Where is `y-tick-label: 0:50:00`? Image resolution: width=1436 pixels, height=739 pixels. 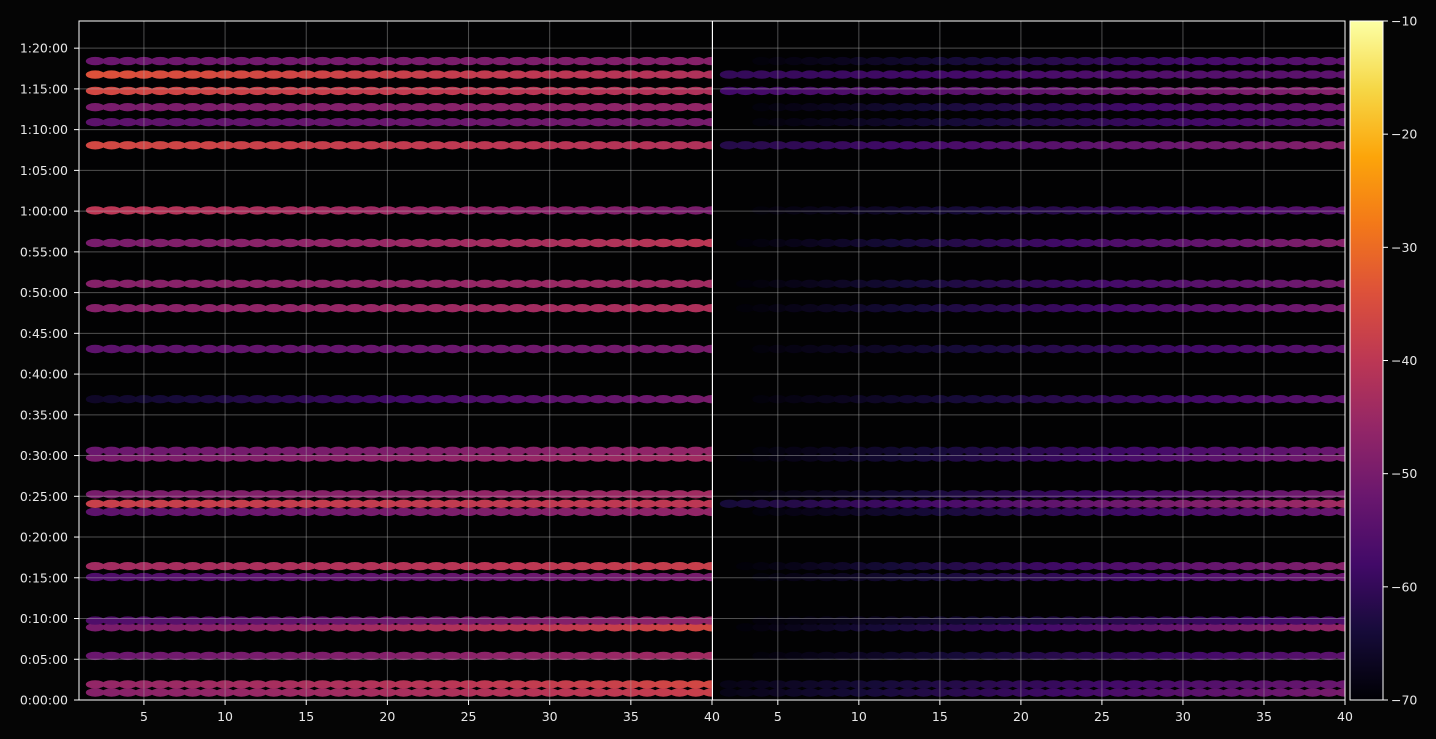 y-tick-label: 0:50:00 is located at coordinates (44, 292).